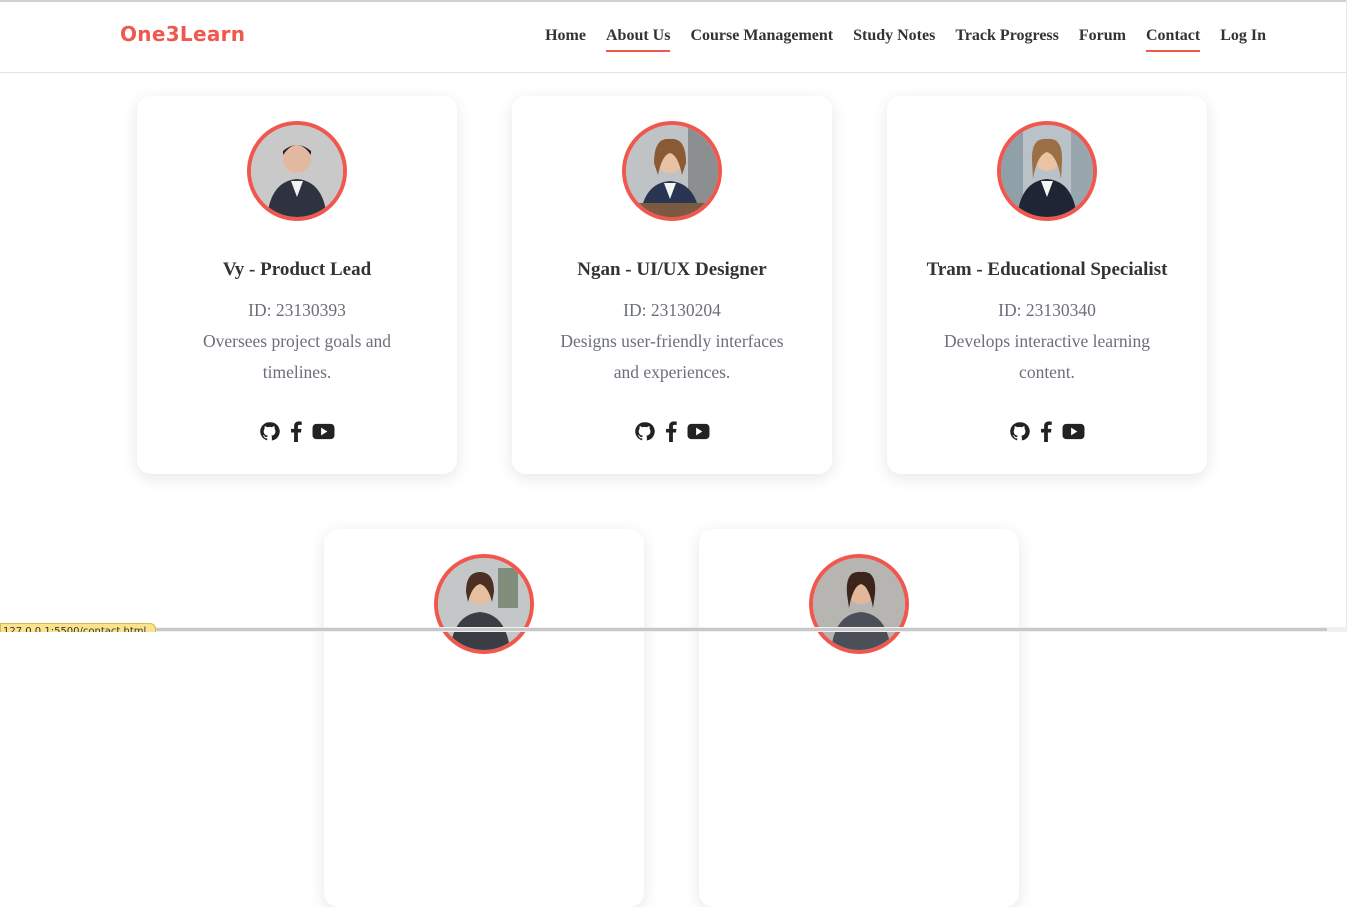  I want to click on member-name: Vy - Product Lead, so click(297, 269).